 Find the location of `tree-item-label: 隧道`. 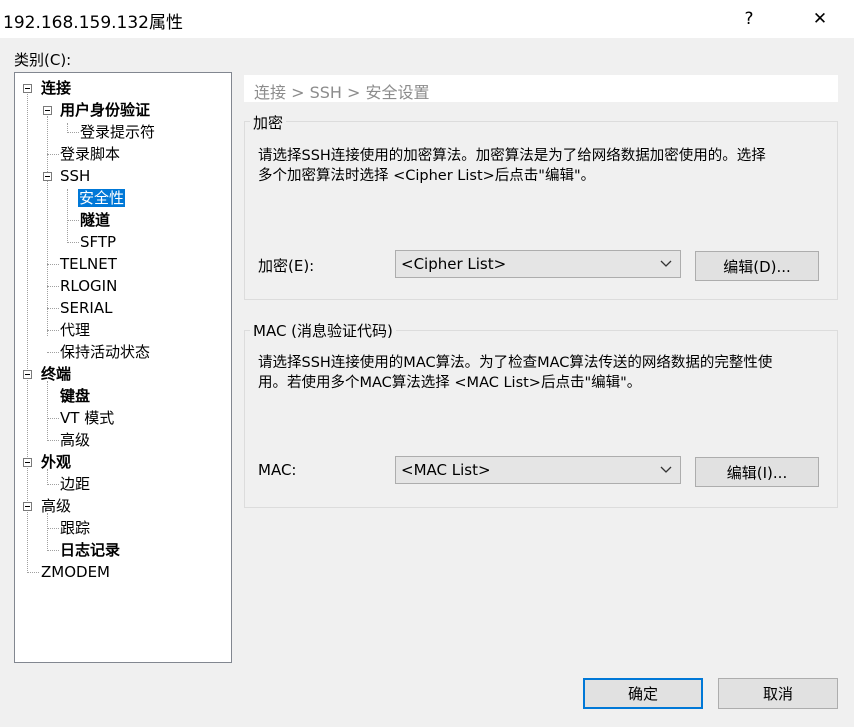

tree-item-label: 隧道 is located at coordinates (95, 220).